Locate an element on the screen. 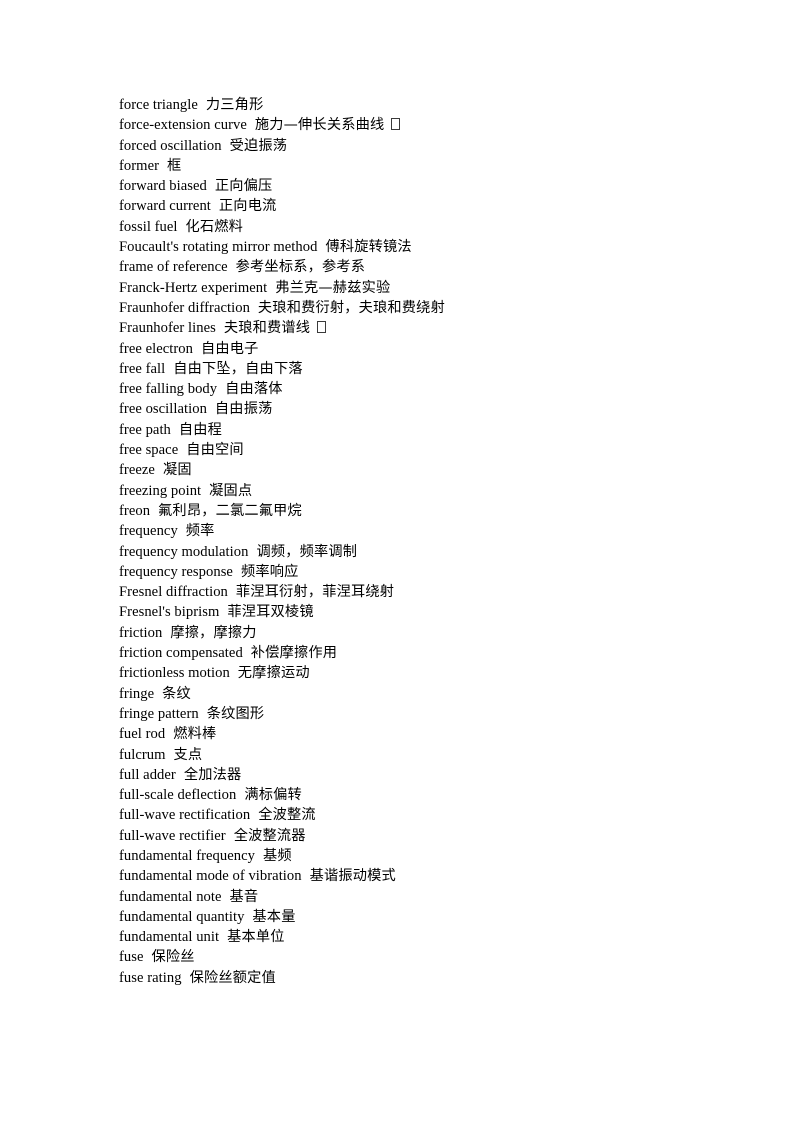 This screenshot has height=1123, width=794. entry-term: friction is located at coordinates (141, 632).